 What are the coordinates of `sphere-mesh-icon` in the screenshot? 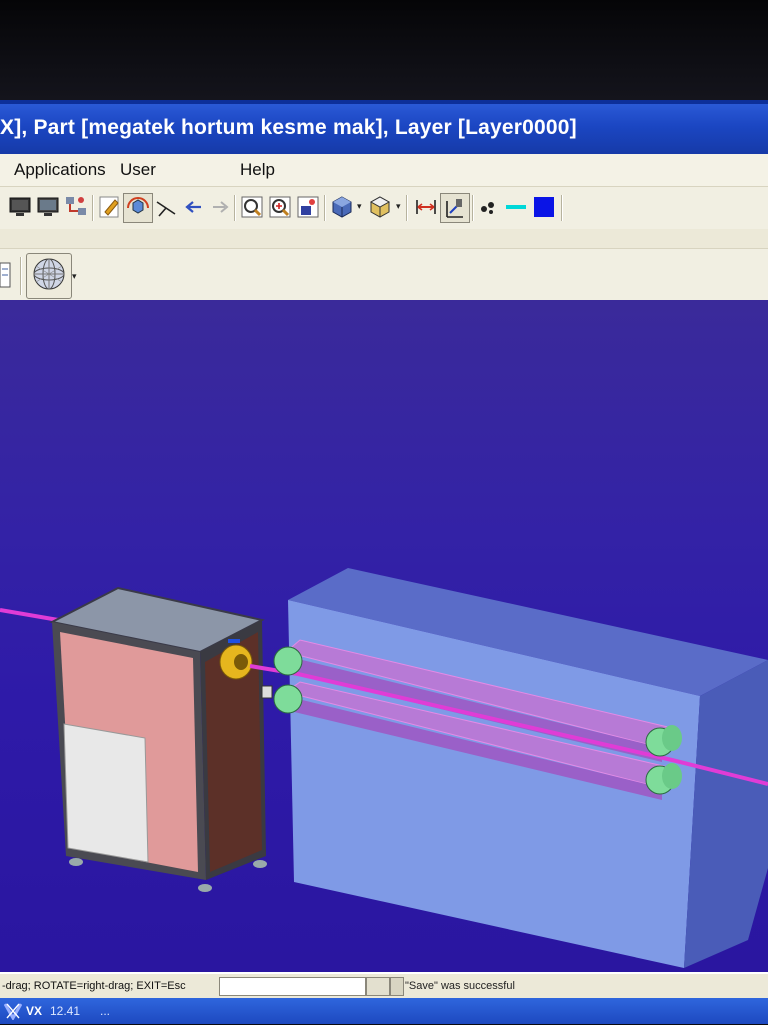 It's located at (49, 276).